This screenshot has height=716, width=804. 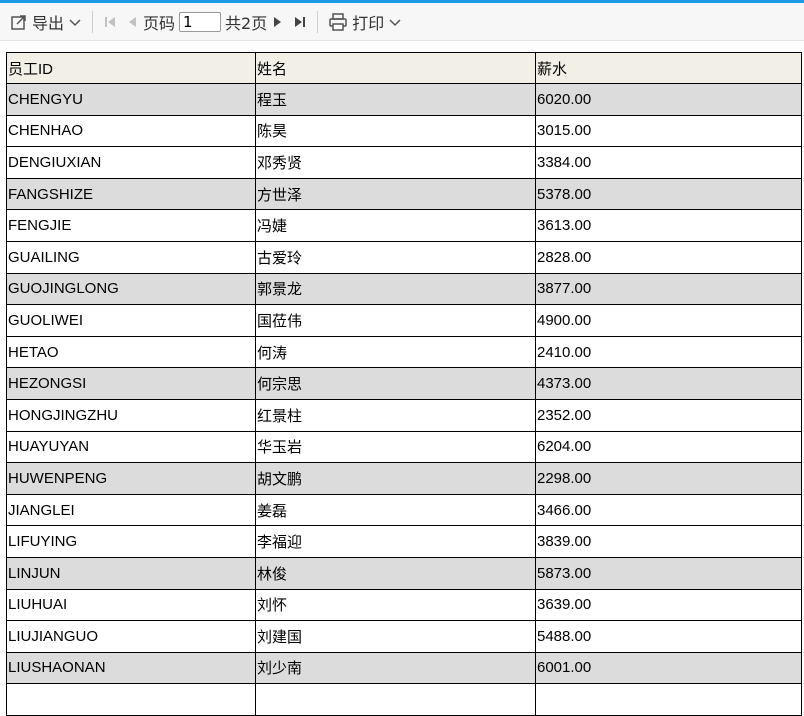 I want to click on name-cell: 冯婕, so click(x=395, y=225).